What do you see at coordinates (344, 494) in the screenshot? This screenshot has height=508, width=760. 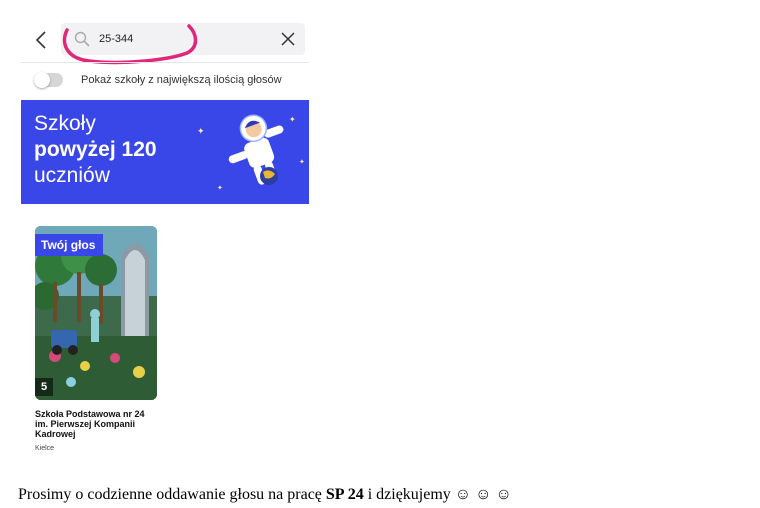 I see `footer-school: SP 24` at bounding box center [344, 494].